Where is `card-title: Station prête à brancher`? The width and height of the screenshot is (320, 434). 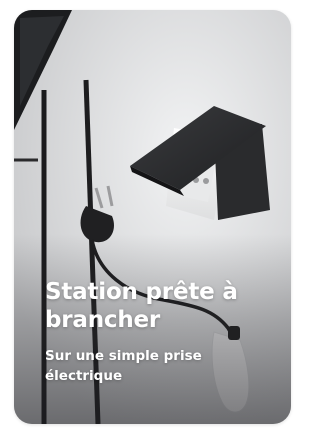 card-title: Station prête à brancher is located at coordinates (141, 306).